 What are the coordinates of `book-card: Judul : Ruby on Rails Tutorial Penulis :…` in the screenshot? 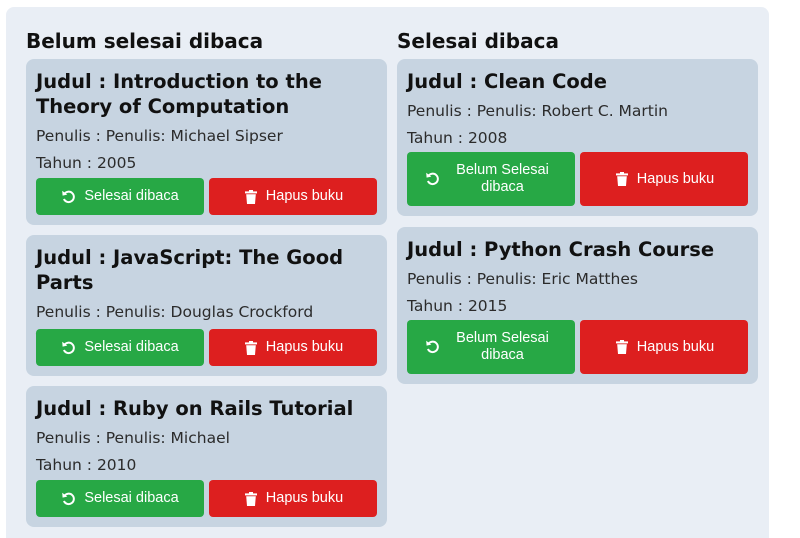 It's located at (206, 456).